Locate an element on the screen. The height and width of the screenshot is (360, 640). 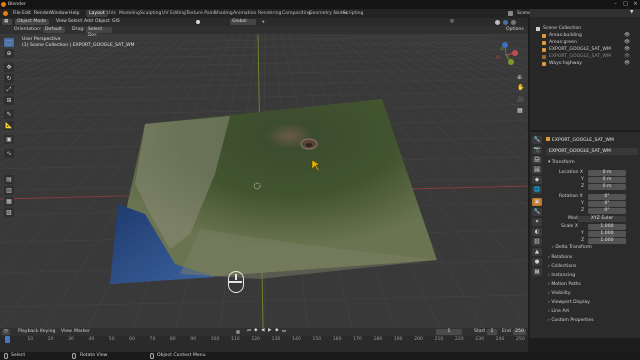
timeline-menu-playback: Playback is located at coordinates (28, 331).